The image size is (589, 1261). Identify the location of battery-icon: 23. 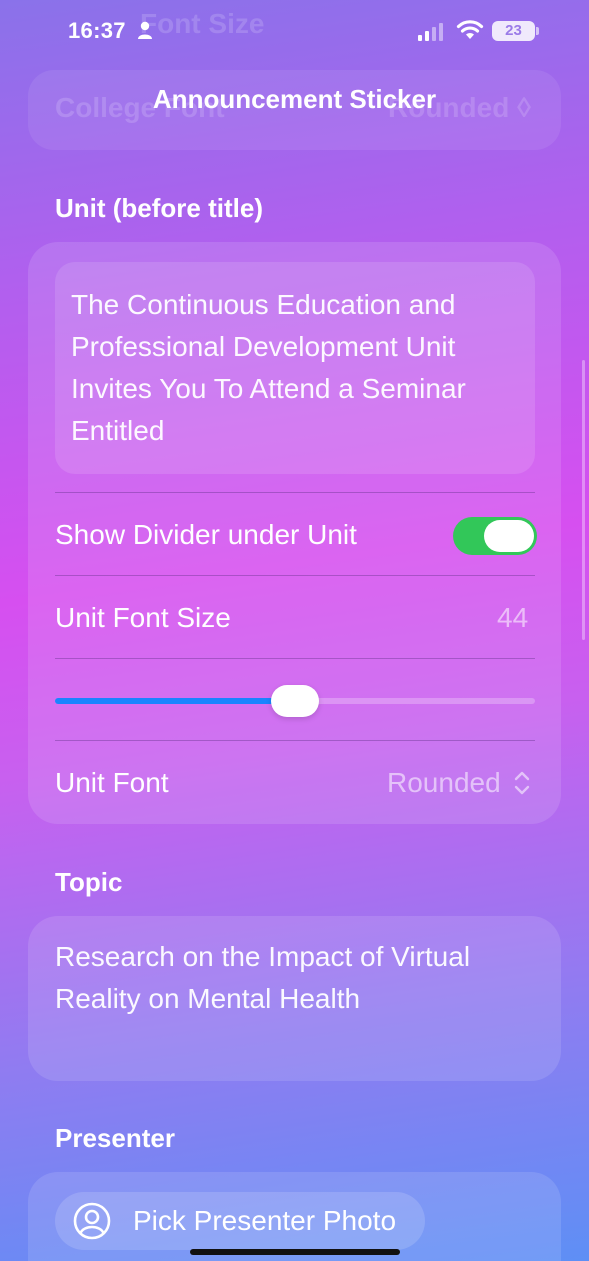
(513, 31).